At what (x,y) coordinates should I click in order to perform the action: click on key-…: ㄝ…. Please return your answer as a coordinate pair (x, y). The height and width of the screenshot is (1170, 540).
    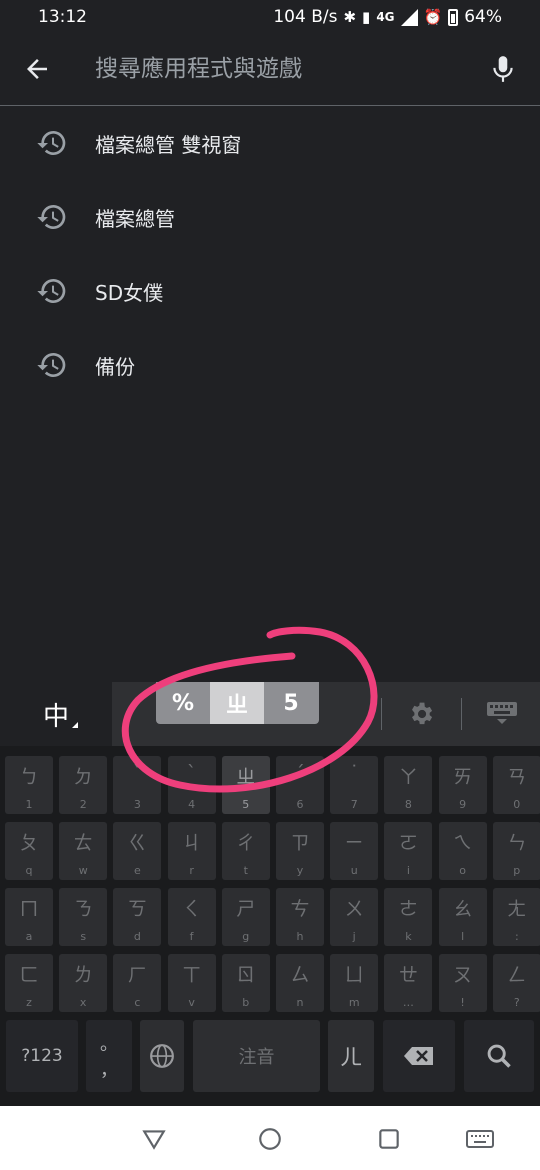
    Looking at the image, I should click on (408, 983).